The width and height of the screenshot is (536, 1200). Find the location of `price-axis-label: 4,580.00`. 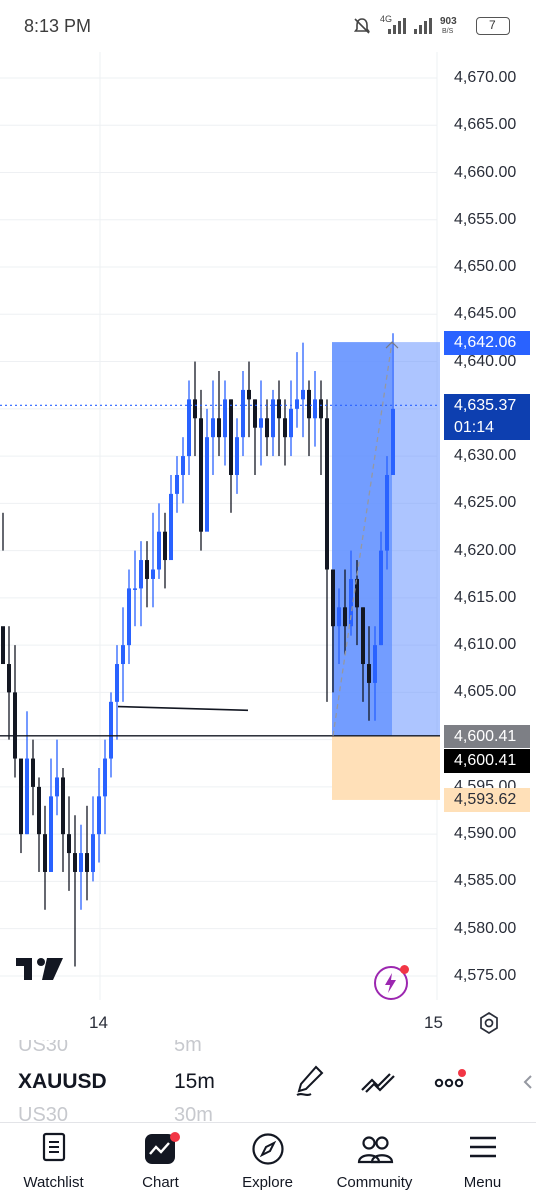

price-axis-label: 4,580.00 is located at coordinates (485, 928).